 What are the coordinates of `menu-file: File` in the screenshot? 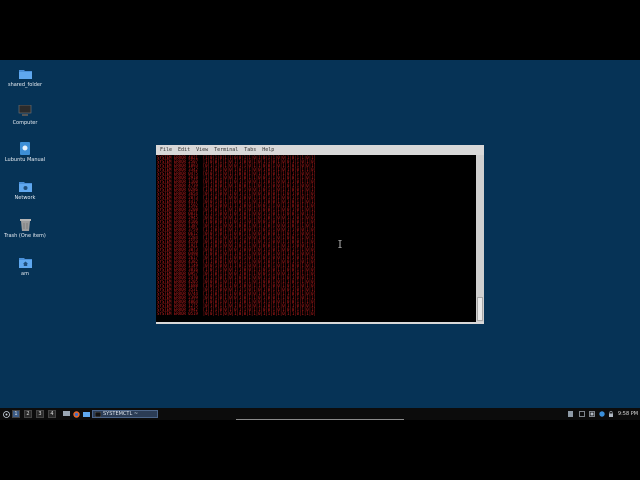 It's located at (166, 150).